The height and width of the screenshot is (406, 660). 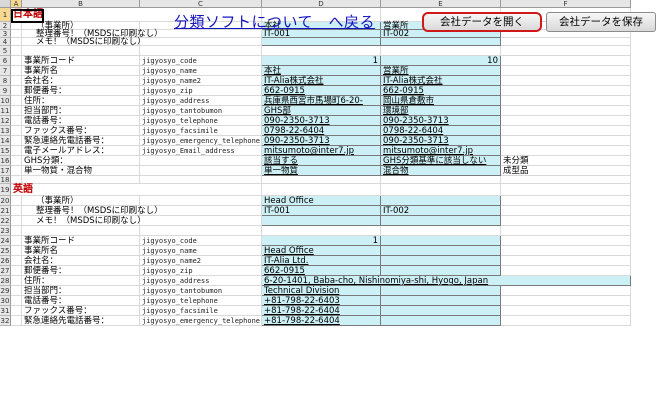 I want to click on field-label-cell: 電話番号：, so click(x=81, y=121).